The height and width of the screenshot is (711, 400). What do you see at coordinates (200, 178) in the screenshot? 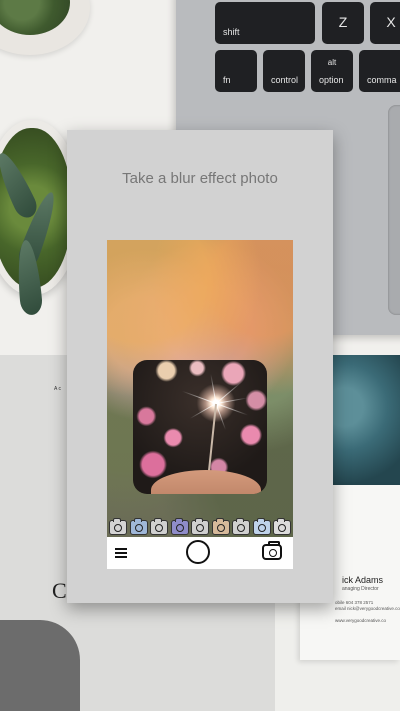
I see `page-title: Take a blur effect photo` at bounding box center [200, 178].